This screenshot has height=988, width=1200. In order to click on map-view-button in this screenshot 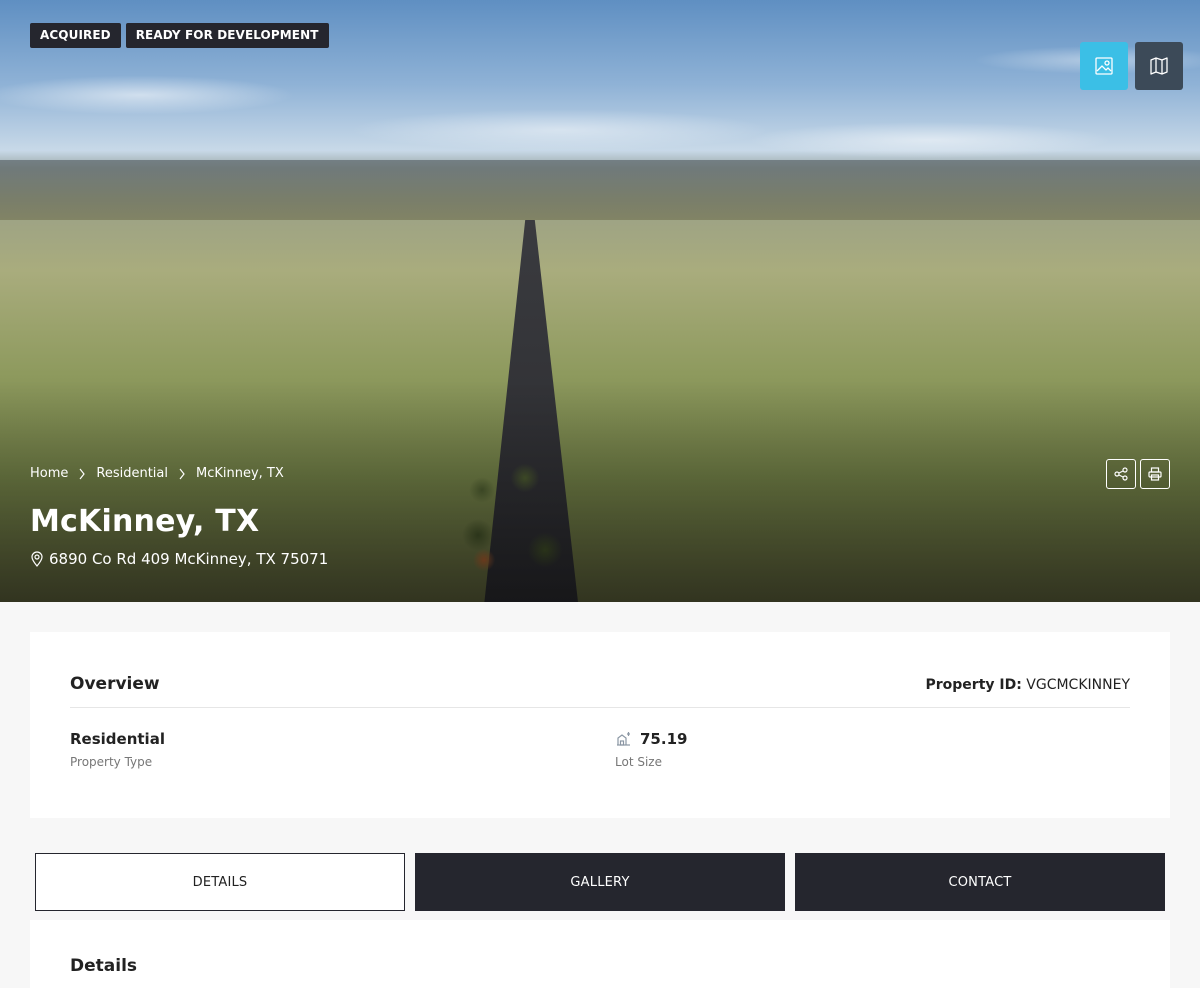, I will do `click(1159, 66)`.